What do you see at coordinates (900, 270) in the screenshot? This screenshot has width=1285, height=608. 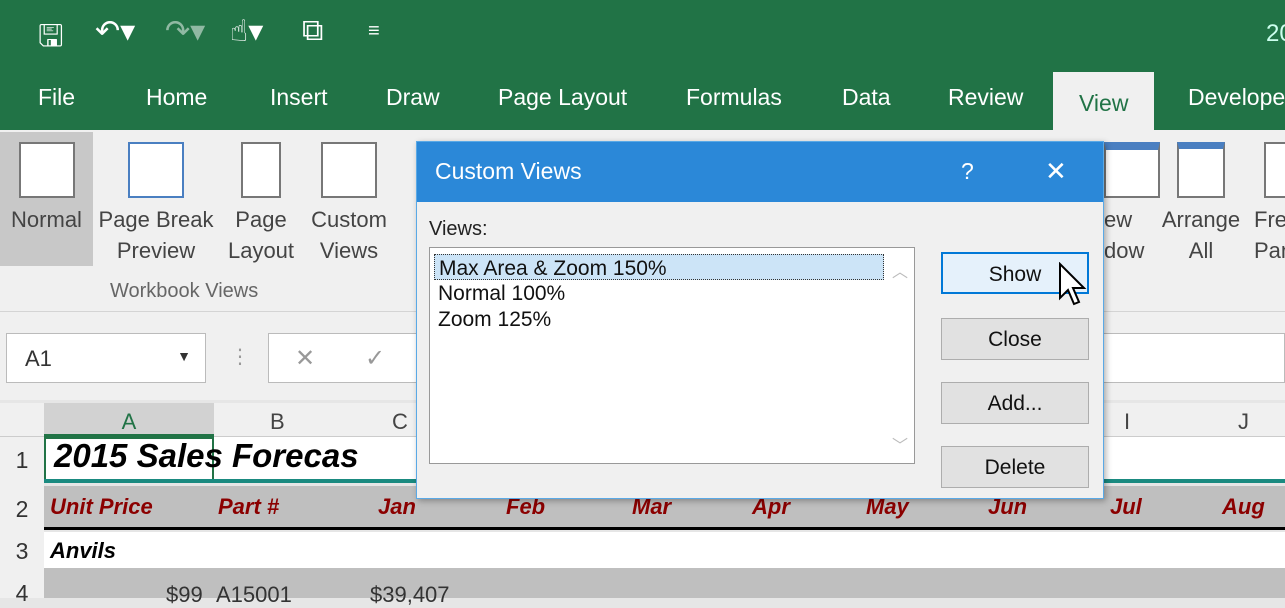 I see `scroll-up-icon: ︿` at bounding box center [900, 270].